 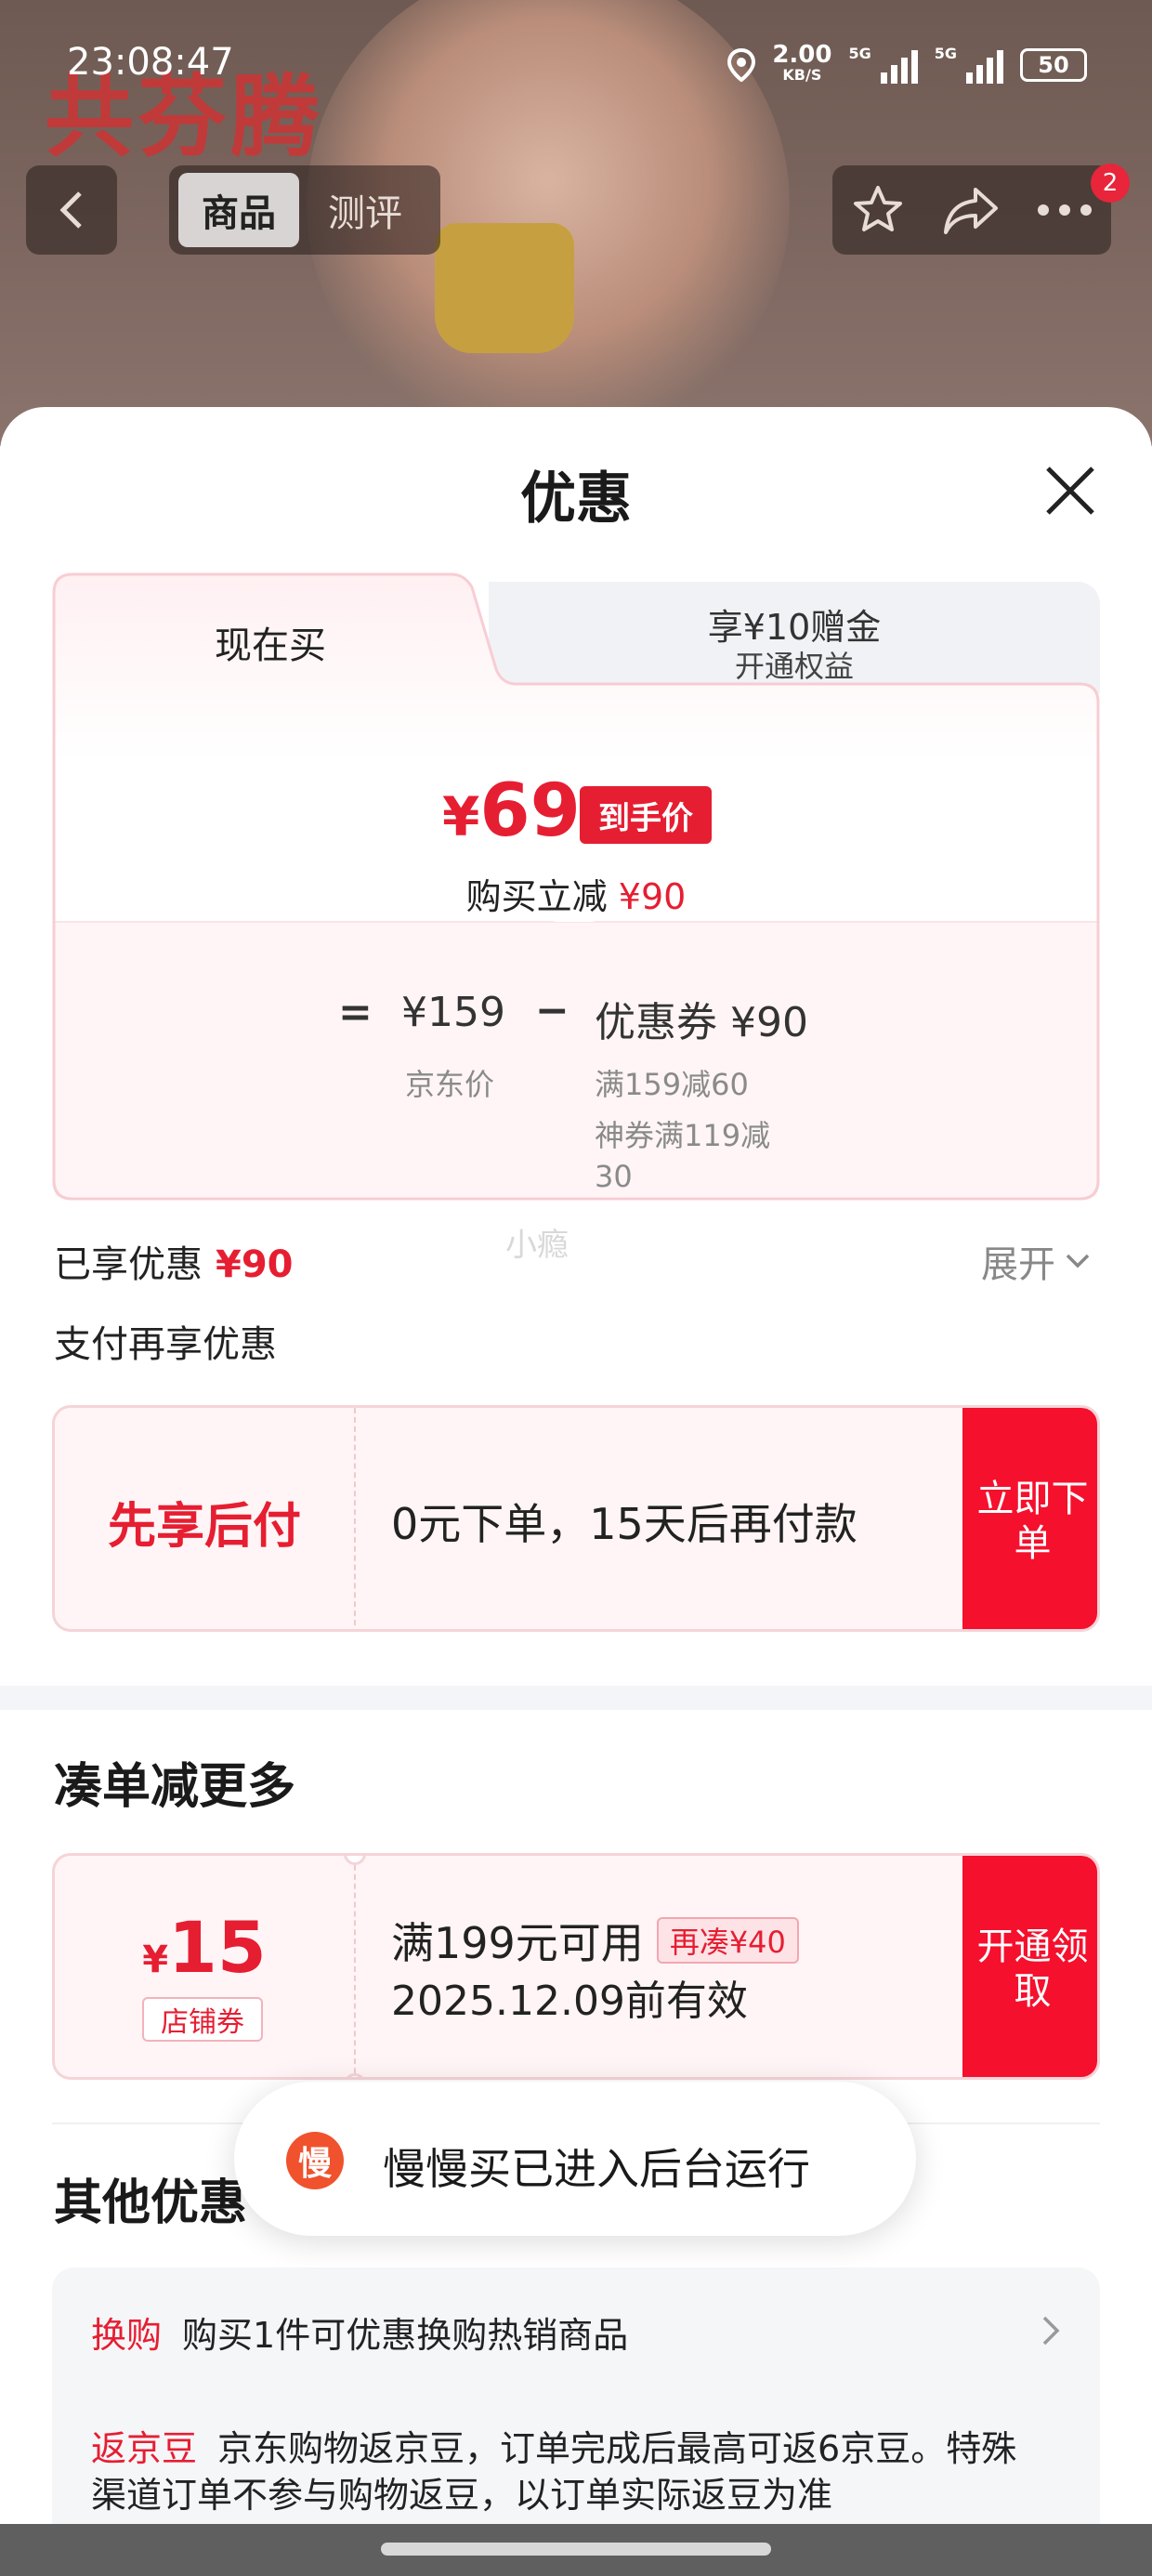 What do you see at coordinates (576, 499) in the screenshot?
I see `sheet-title: 优惠` at bounding box center [576, 499].